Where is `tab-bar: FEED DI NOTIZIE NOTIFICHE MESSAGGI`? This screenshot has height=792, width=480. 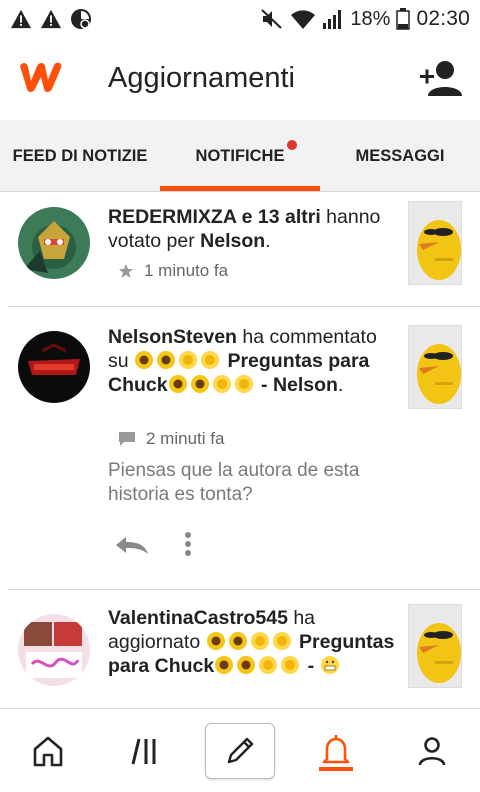
tab-bar: FEED DI NOTIZIE NOTIFICHE MESSAGGI is located at coordinates (240, 156).